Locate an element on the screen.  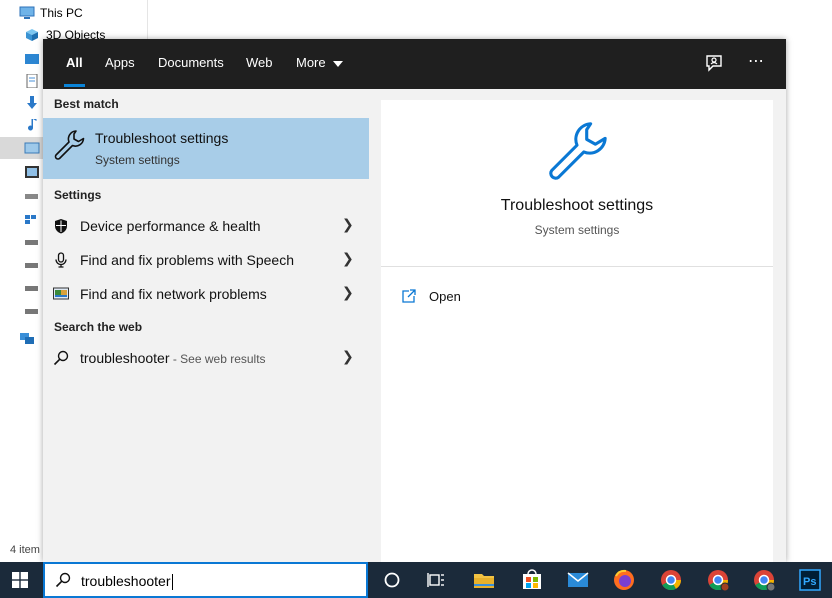
search-top-bar: All Apps Documents Web More ⋯ is located at coordinates (414, 64).